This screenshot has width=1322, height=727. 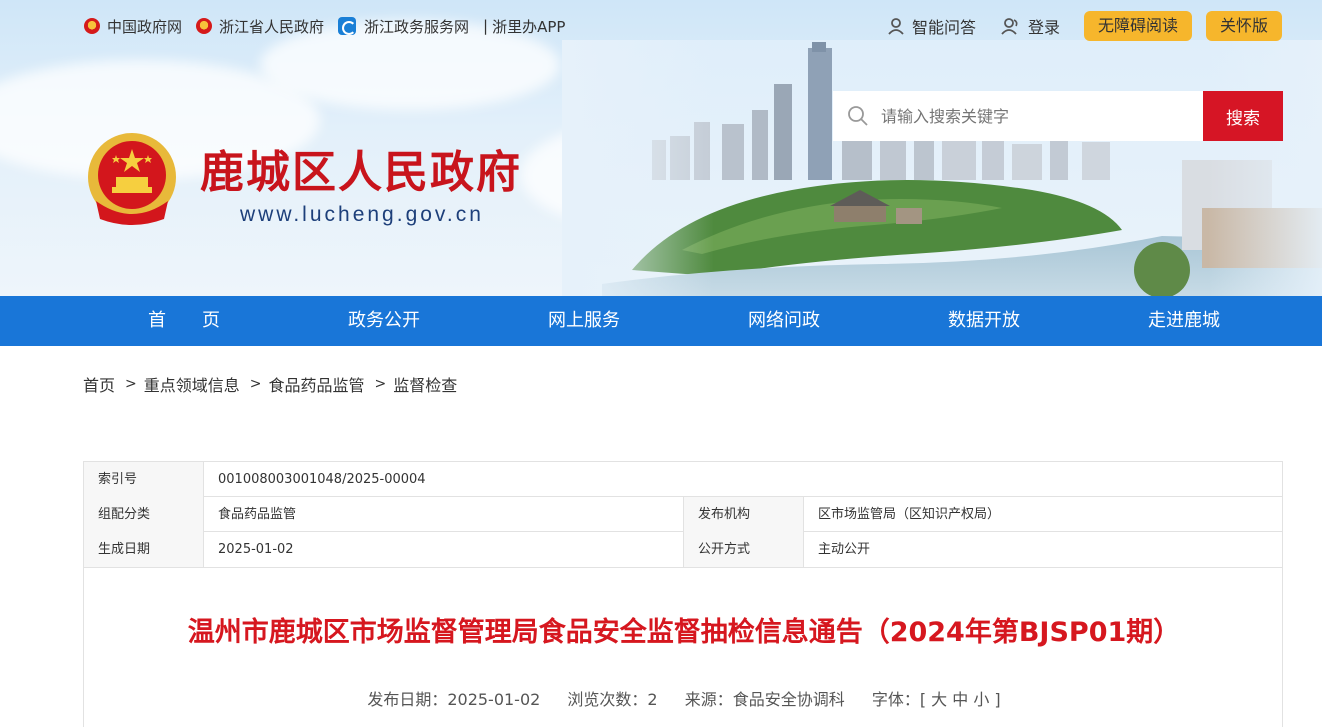 What do you see at coordinates (144, 549) in the screenshot?
I see `date-label: 生成日期` at bounding box center [144, 549].